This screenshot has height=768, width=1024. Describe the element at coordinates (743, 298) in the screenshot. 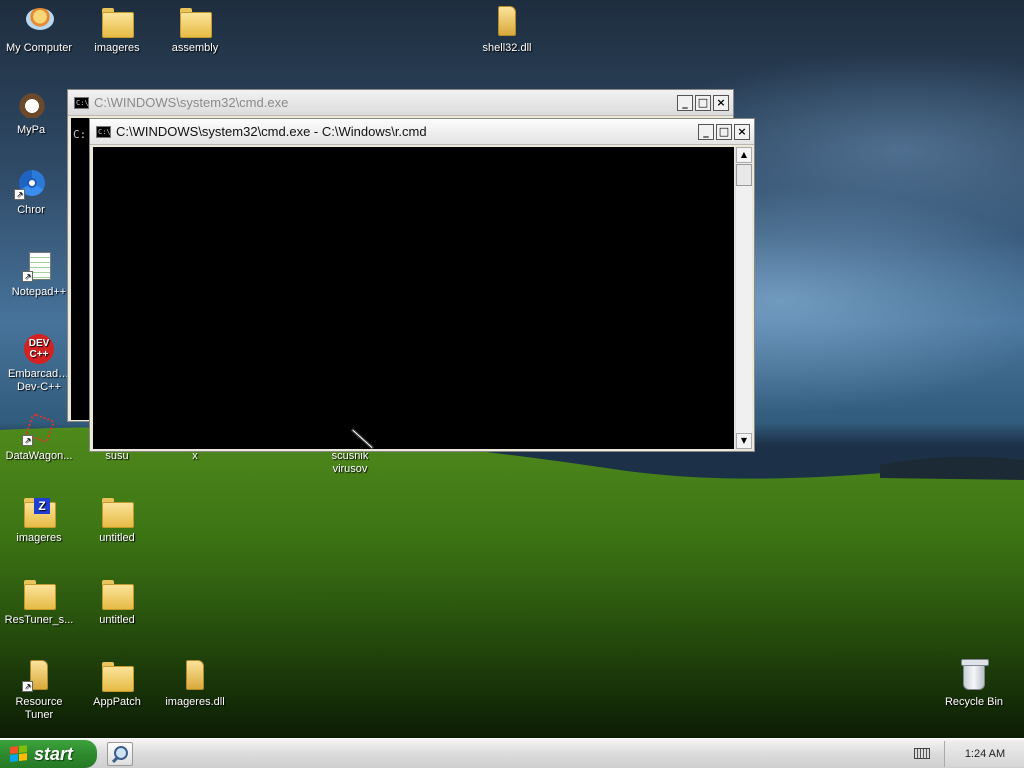

I see `vertical-scrollbar: ▲ ▼` at that location.